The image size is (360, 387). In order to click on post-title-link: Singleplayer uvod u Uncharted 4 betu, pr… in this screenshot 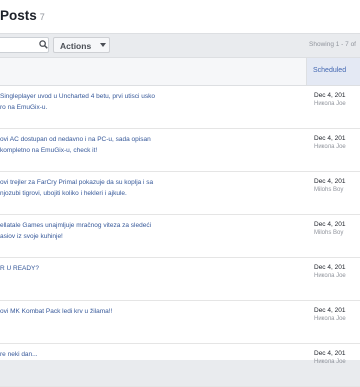, I will do `click(116, 102)`.